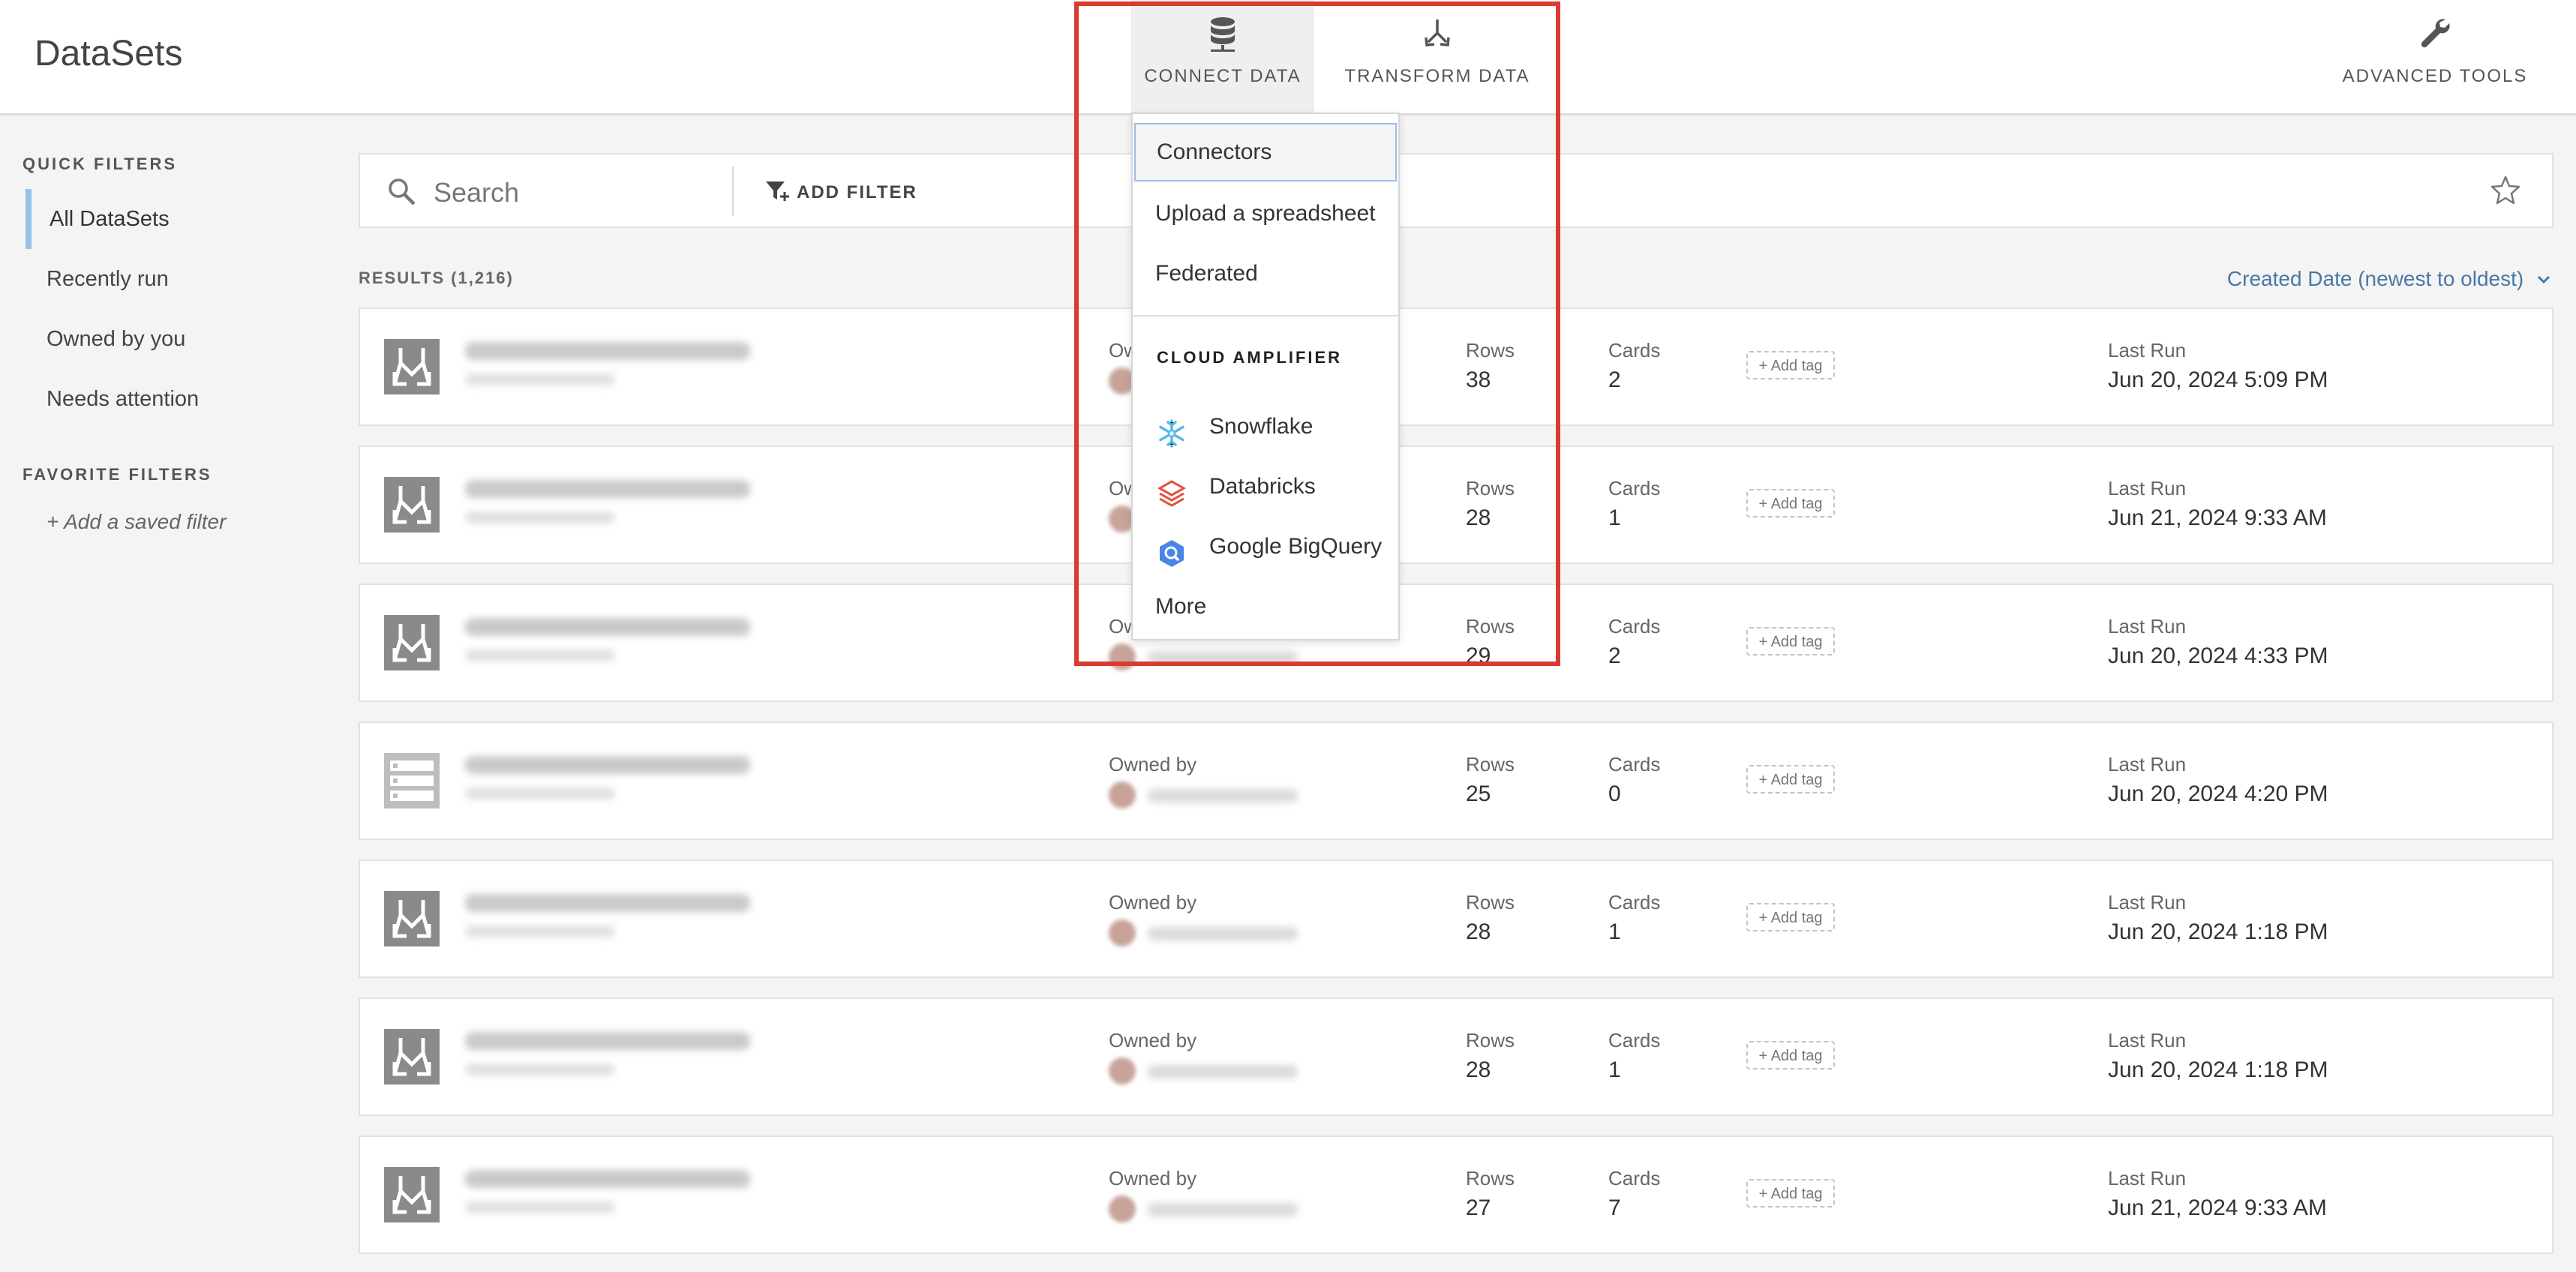 The height and width of the screenshot is (1272, 2576). What do you see at coordinates (1172, 549) in the screenshot?
I see `bigquery-icon` at bounding box center [1172, 549].